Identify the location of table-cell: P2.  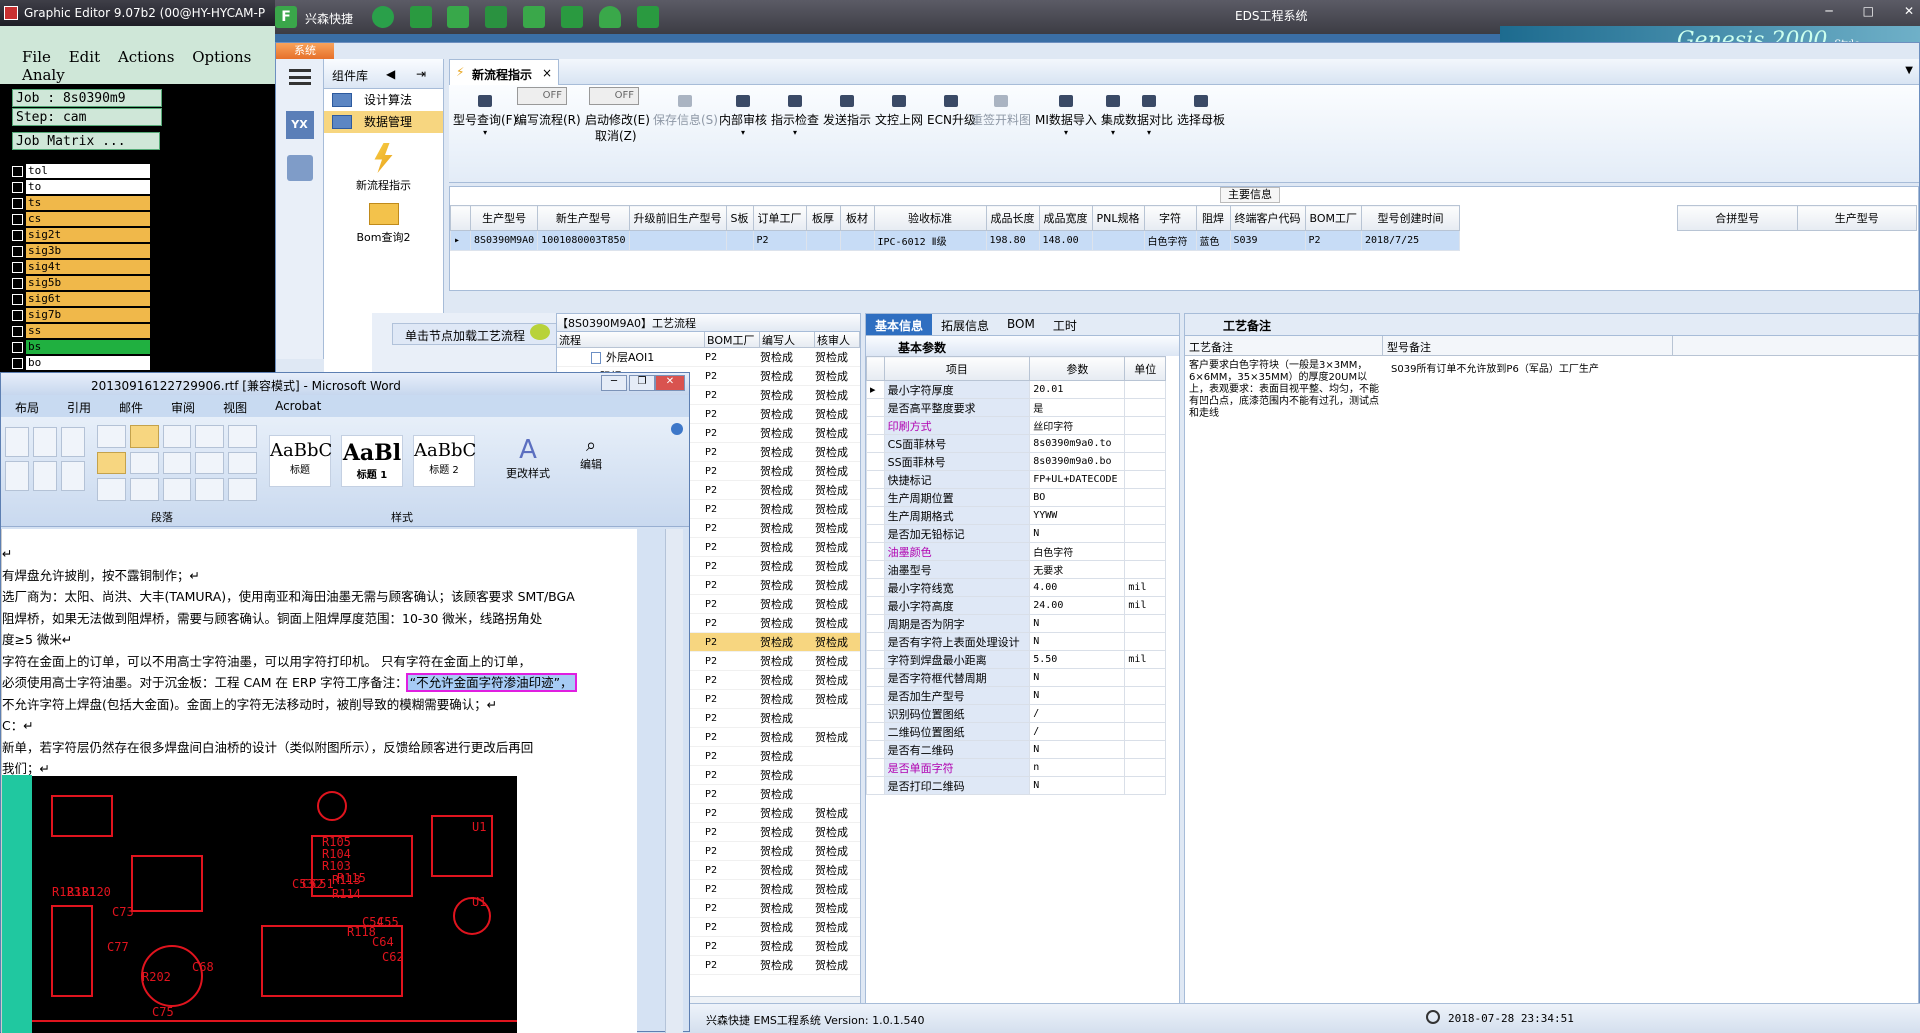
(1333, 240).